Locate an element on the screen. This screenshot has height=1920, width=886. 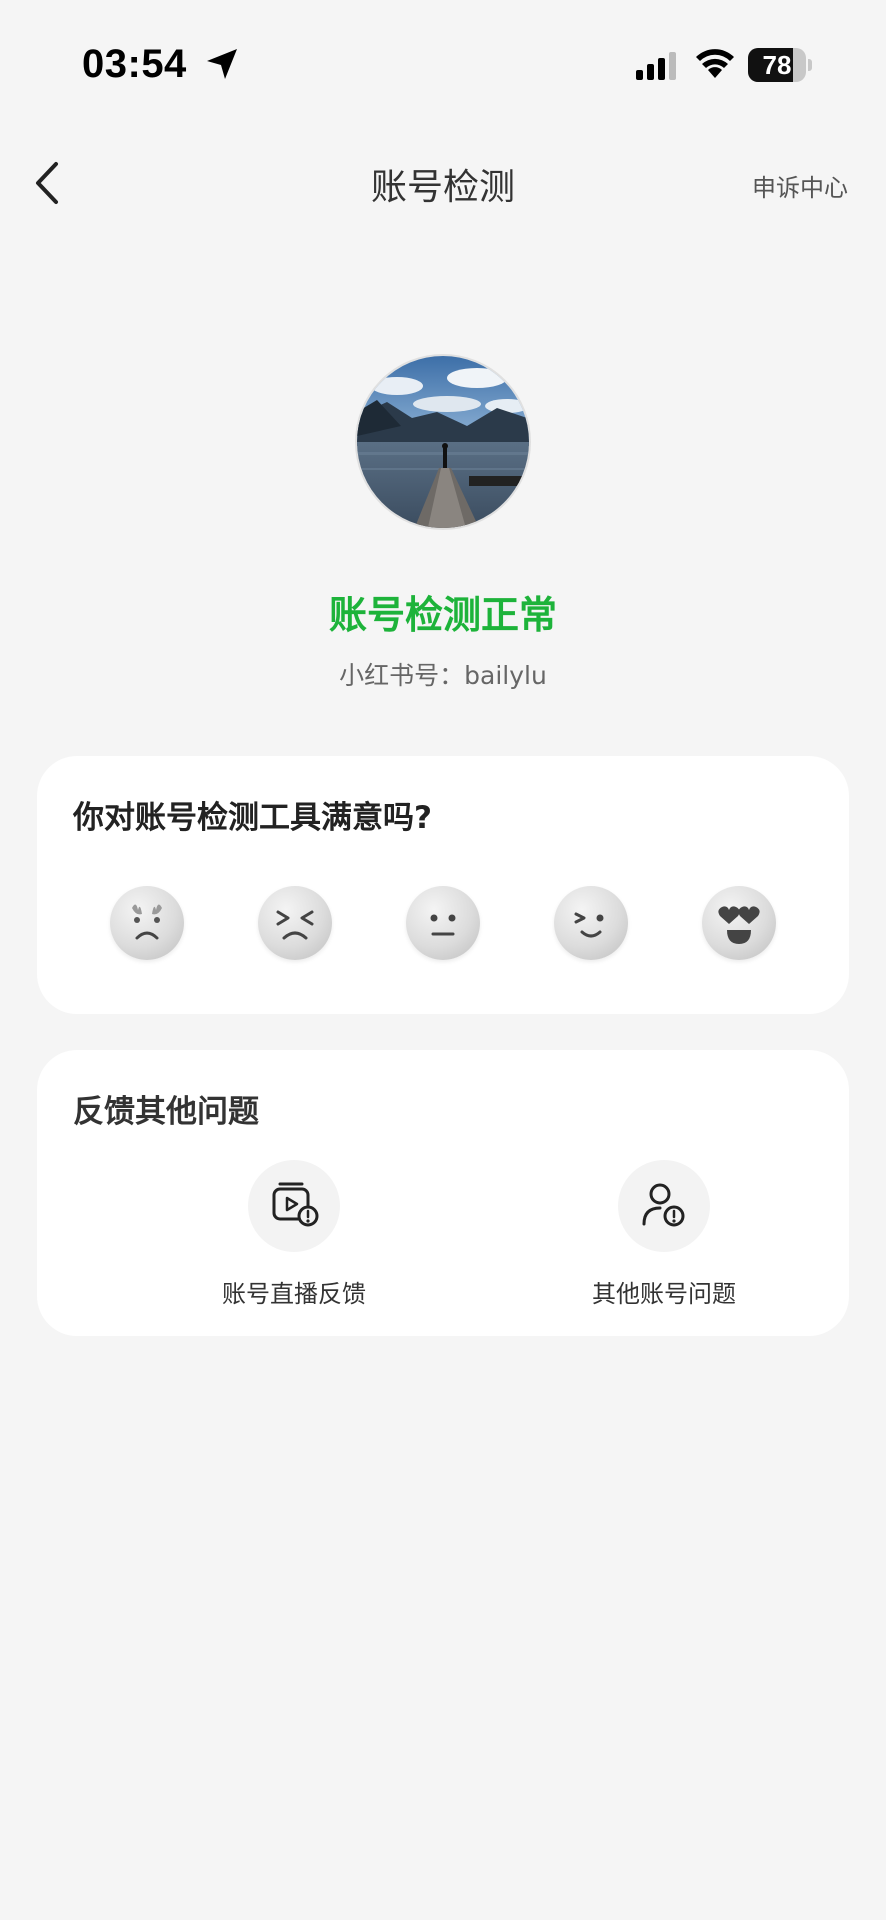
battery-level: 78 is located at coordinates (777, 65).